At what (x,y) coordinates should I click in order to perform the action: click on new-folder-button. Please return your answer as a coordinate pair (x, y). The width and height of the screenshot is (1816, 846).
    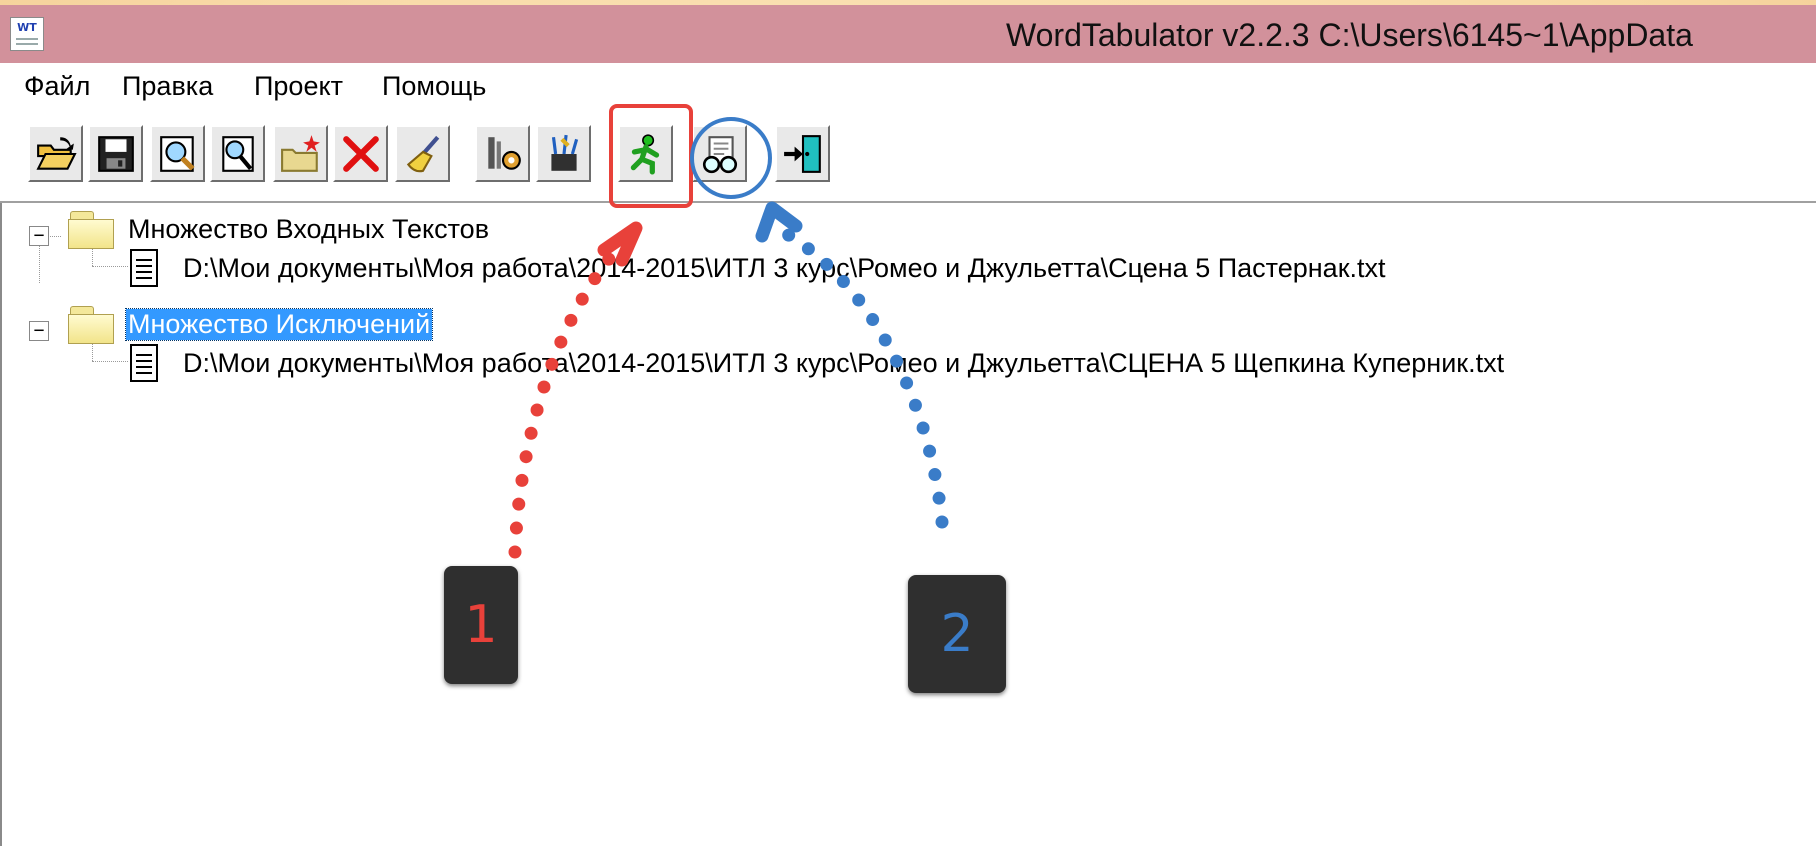
    Looking at the image, I should click on (300, 153).